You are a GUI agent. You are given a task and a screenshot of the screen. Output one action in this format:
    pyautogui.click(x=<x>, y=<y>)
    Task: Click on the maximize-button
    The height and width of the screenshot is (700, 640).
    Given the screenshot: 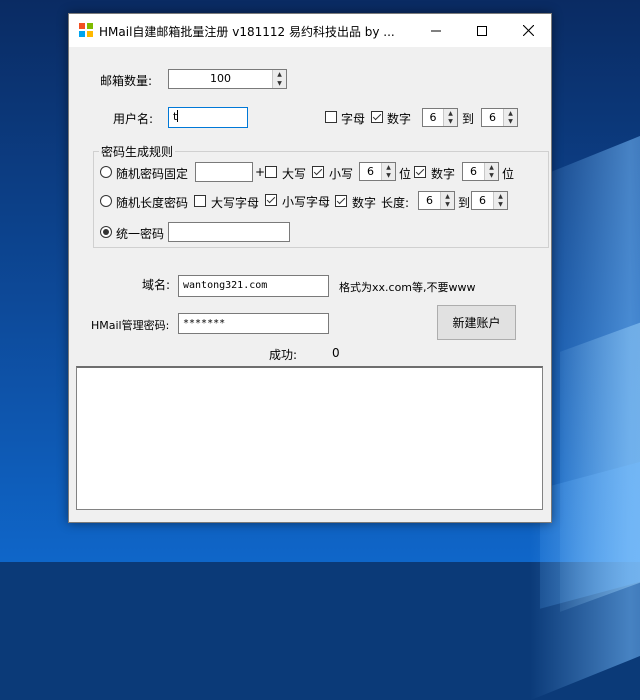 What is the action you would take?
    pyautogui.click(x=482, y=30)
    